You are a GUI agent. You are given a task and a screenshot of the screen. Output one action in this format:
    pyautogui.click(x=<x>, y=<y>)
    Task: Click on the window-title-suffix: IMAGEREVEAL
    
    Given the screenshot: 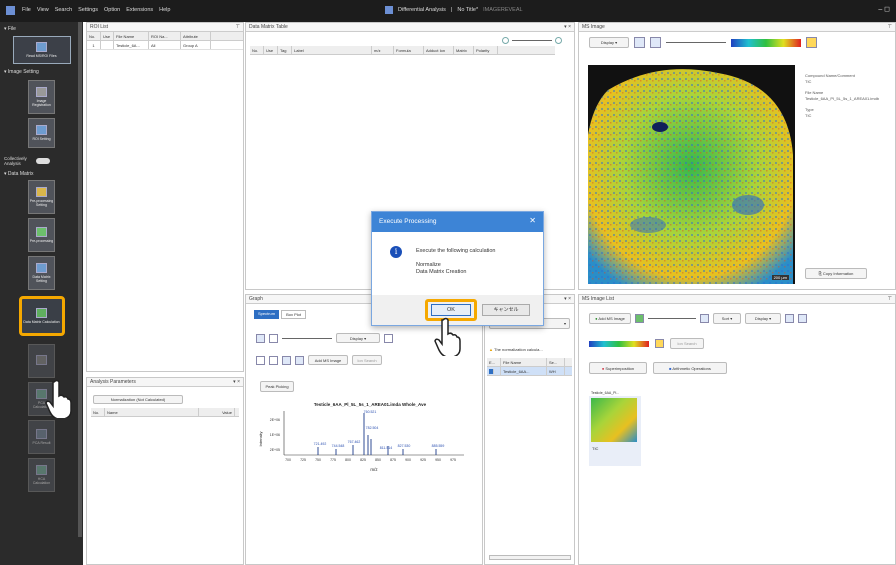 What is the action you would take?
    pyautogui.click(x=503, y=10)
    